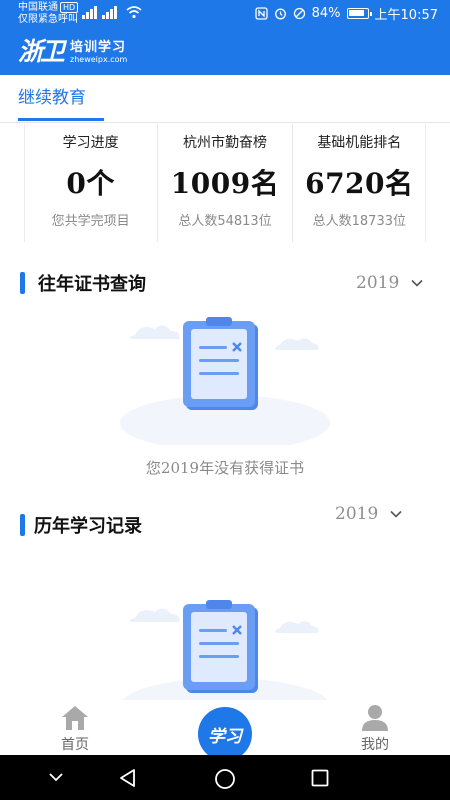 The height and width of the screenshot is (800, 450). I want to click on hd-badge: HD, so click(69, 7).